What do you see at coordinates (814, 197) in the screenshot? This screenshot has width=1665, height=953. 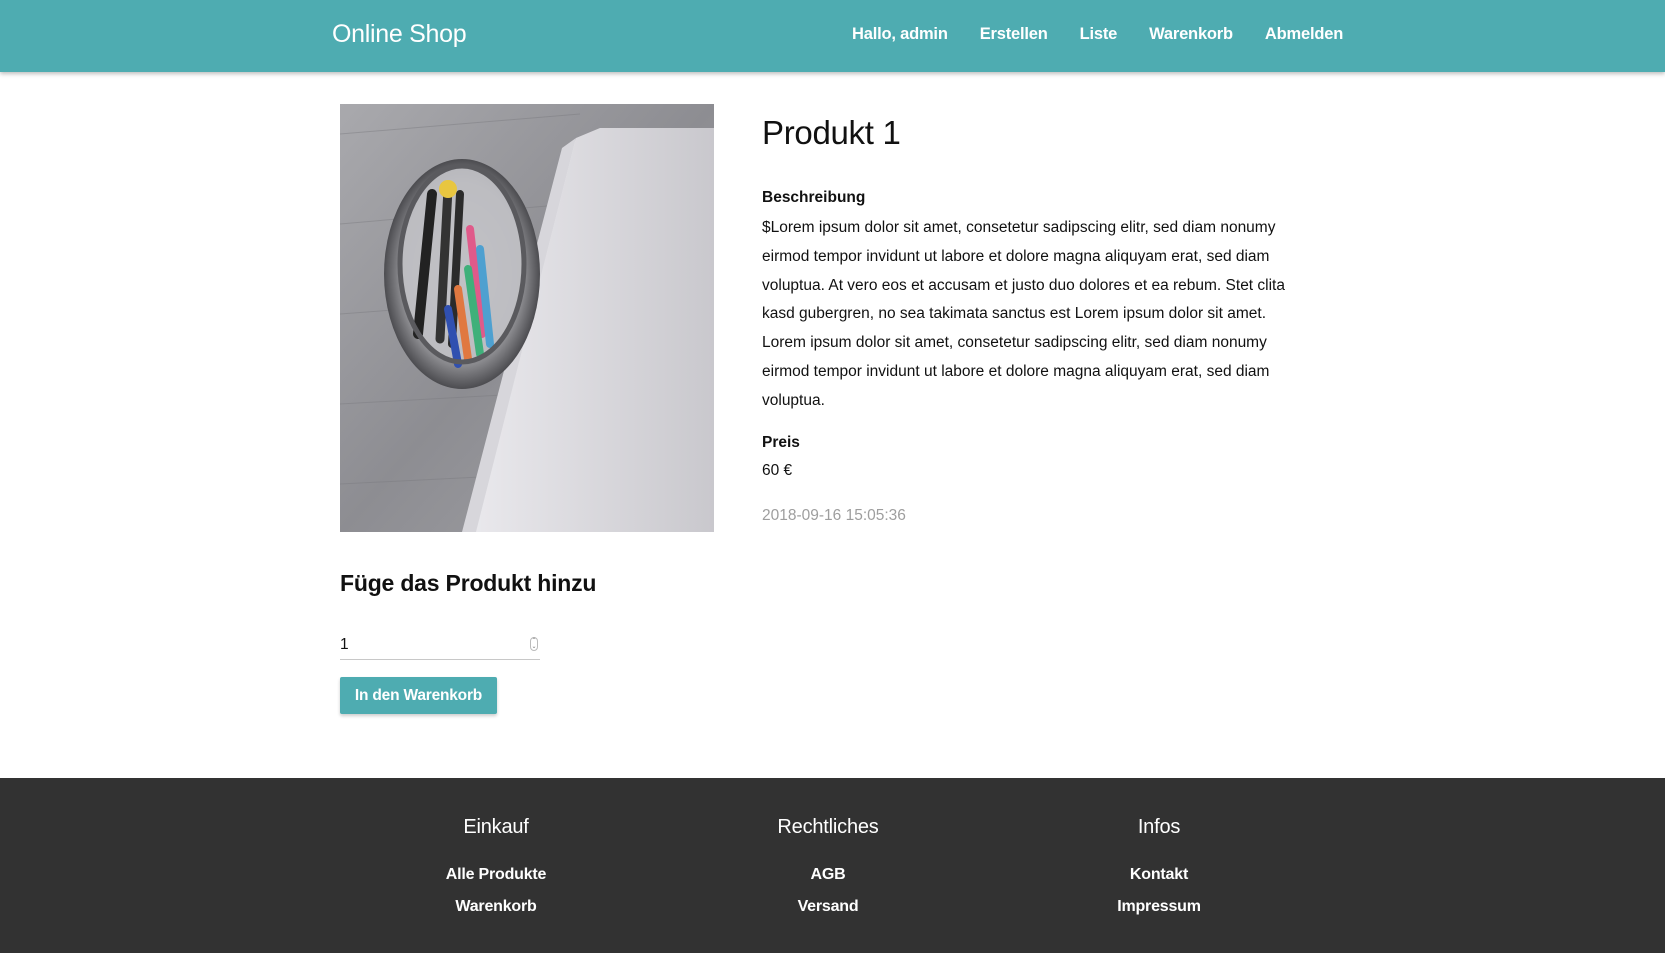 I see `description-label: Beschreibung` at bounding box center [814, 197].